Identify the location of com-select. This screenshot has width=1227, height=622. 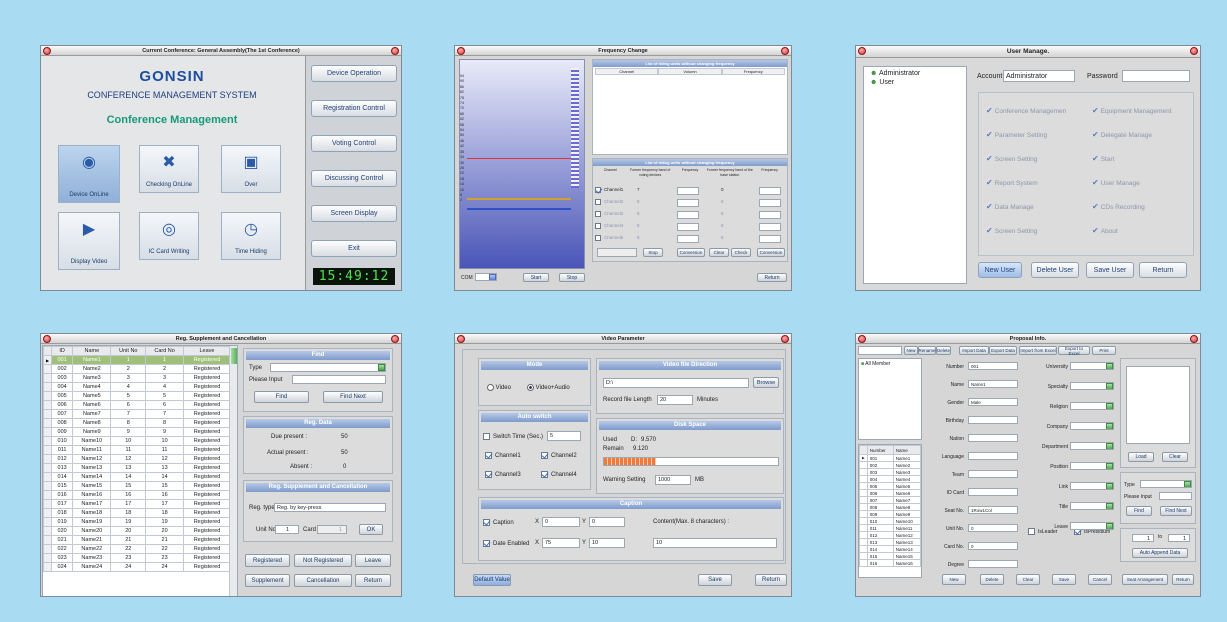
(486, 277).